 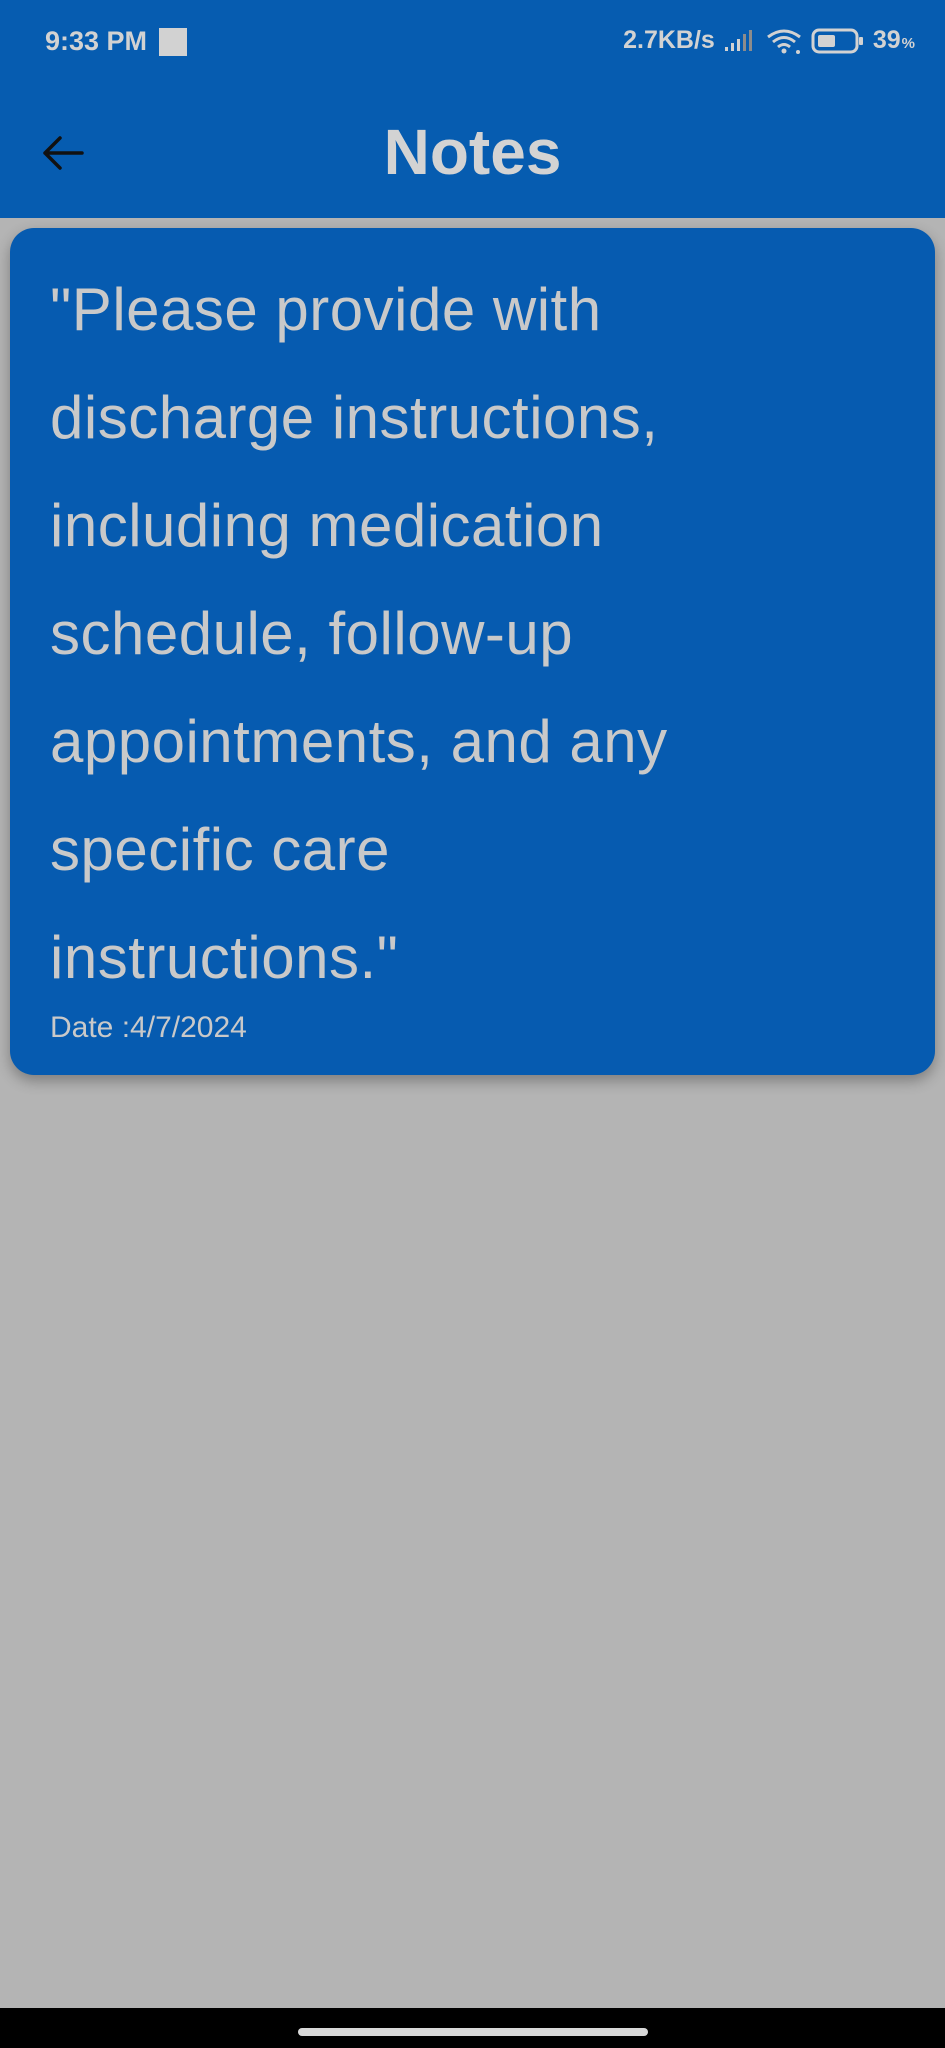 What do you see at coordinates (908, 43) in the screenshot?
I see `battery-unit: %` at bounding box center [908, 43].